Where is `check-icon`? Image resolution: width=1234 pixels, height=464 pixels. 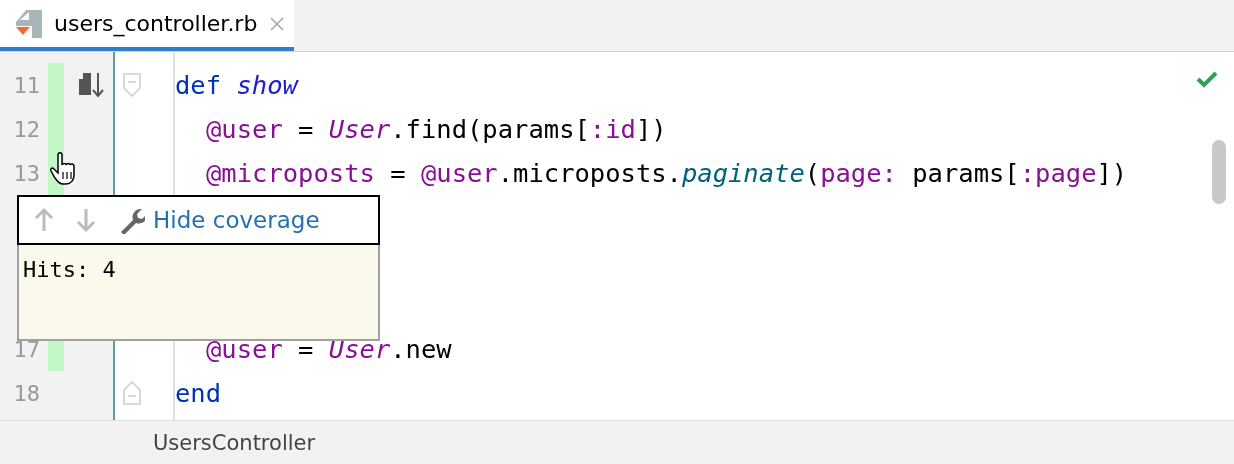 check-icon is located at coordinates (1207, 79).